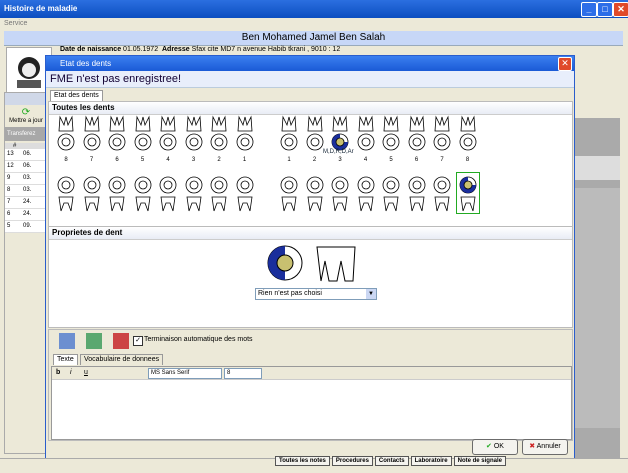 This screenshot has height=473, width=628. I want to click on underline-icon: u, so click(86, 372).